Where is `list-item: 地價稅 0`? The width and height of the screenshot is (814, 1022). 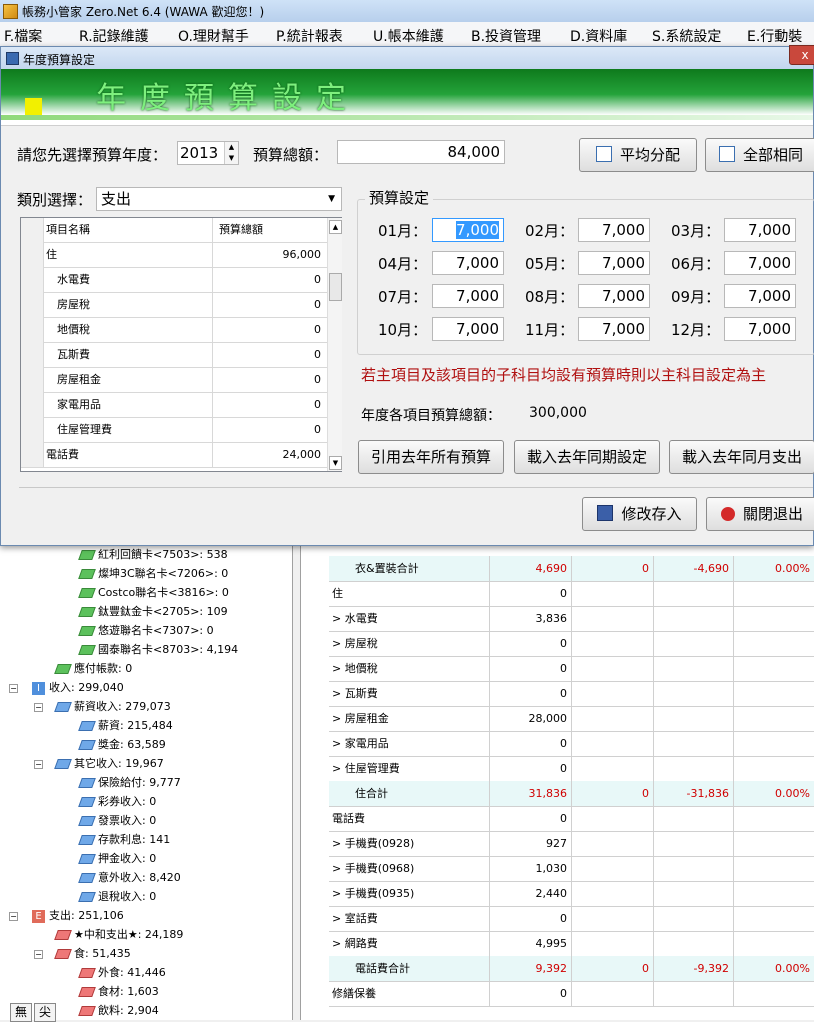 list-item: 地價稅 0 is located at coordinates (174, 330).